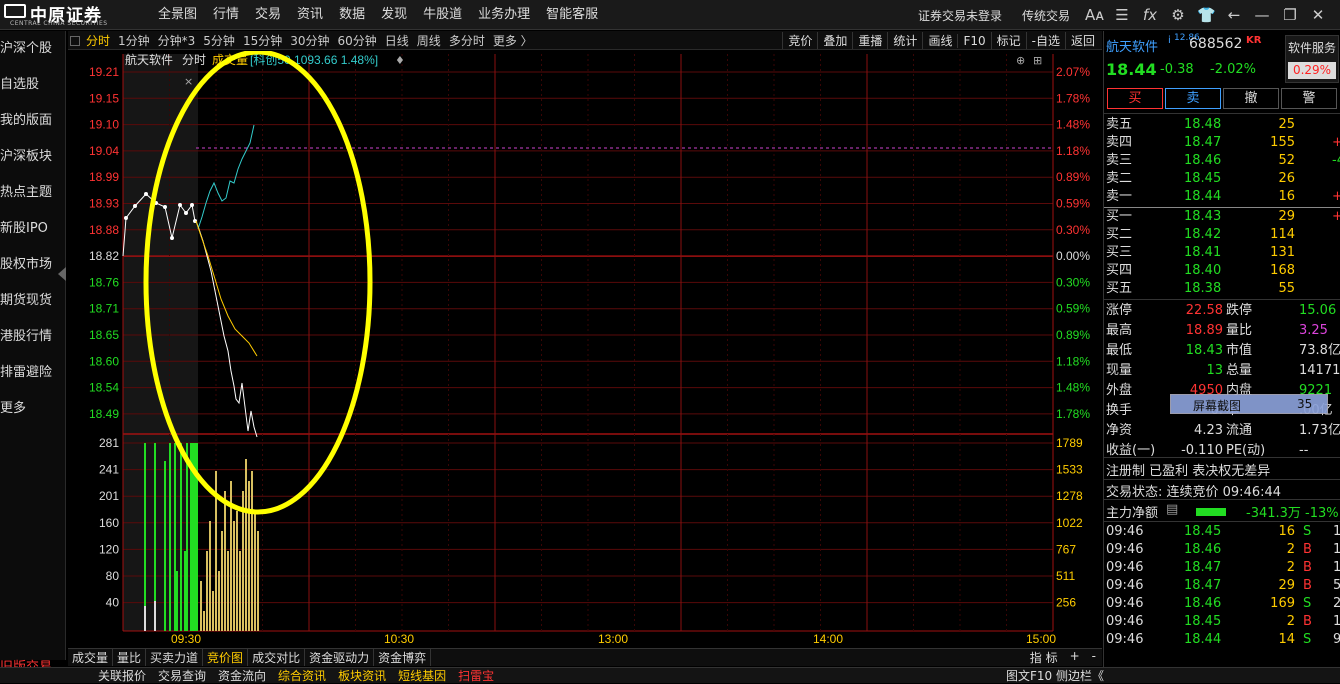  Describe the element at coordinates (1045, 40) in the screenshot. I see `chart-tool-button: -自选` at that location.